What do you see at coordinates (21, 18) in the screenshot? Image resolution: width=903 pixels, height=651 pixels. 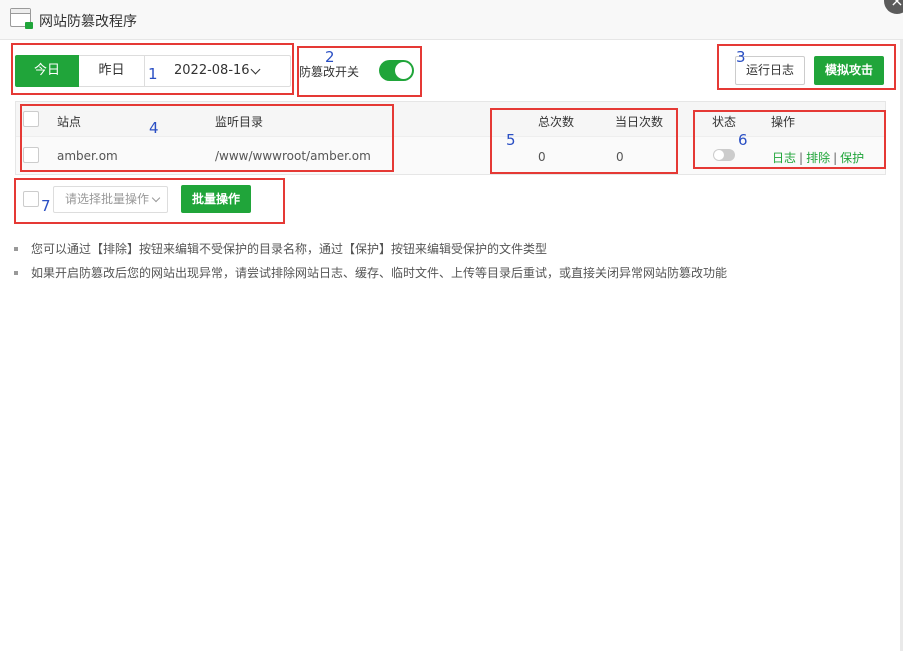 I see `app-window-icon` at bounding box center [21, 18].